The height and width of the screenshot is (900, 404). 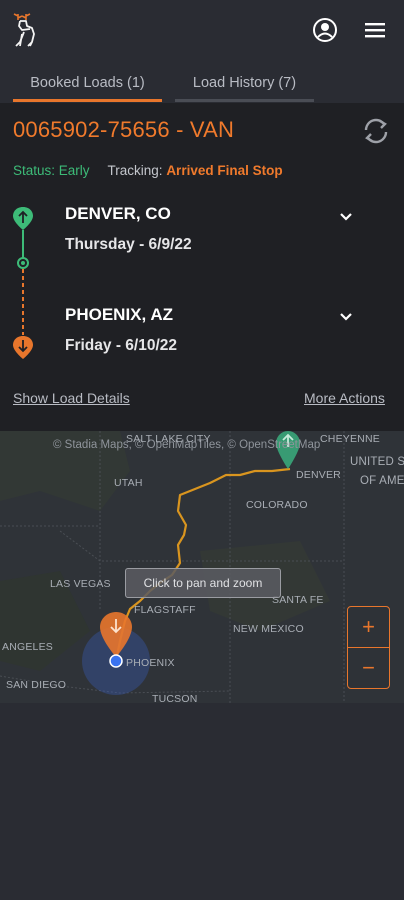 What do you see at coordinates (150, 663) in the screenshot?
I see `map-label-phoenix: PHOENIX` at bounding box center [150, 663].